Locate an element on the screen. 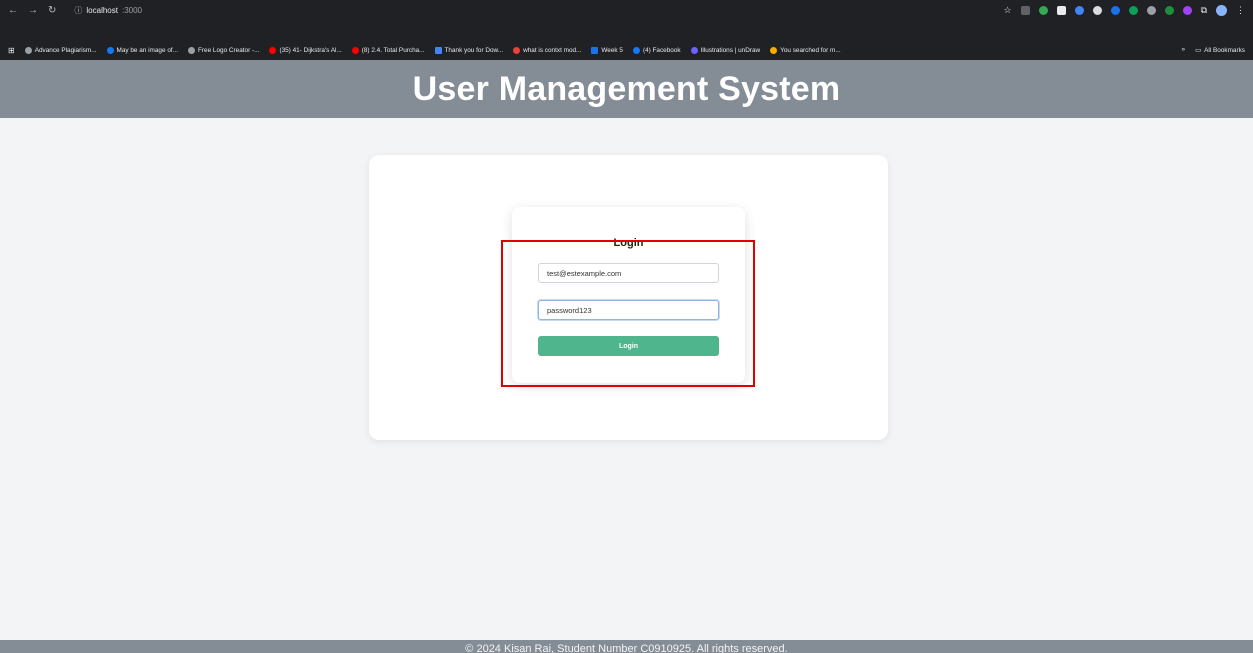  browser-nav: ← → ↻ is located at coordinates (32, 10).